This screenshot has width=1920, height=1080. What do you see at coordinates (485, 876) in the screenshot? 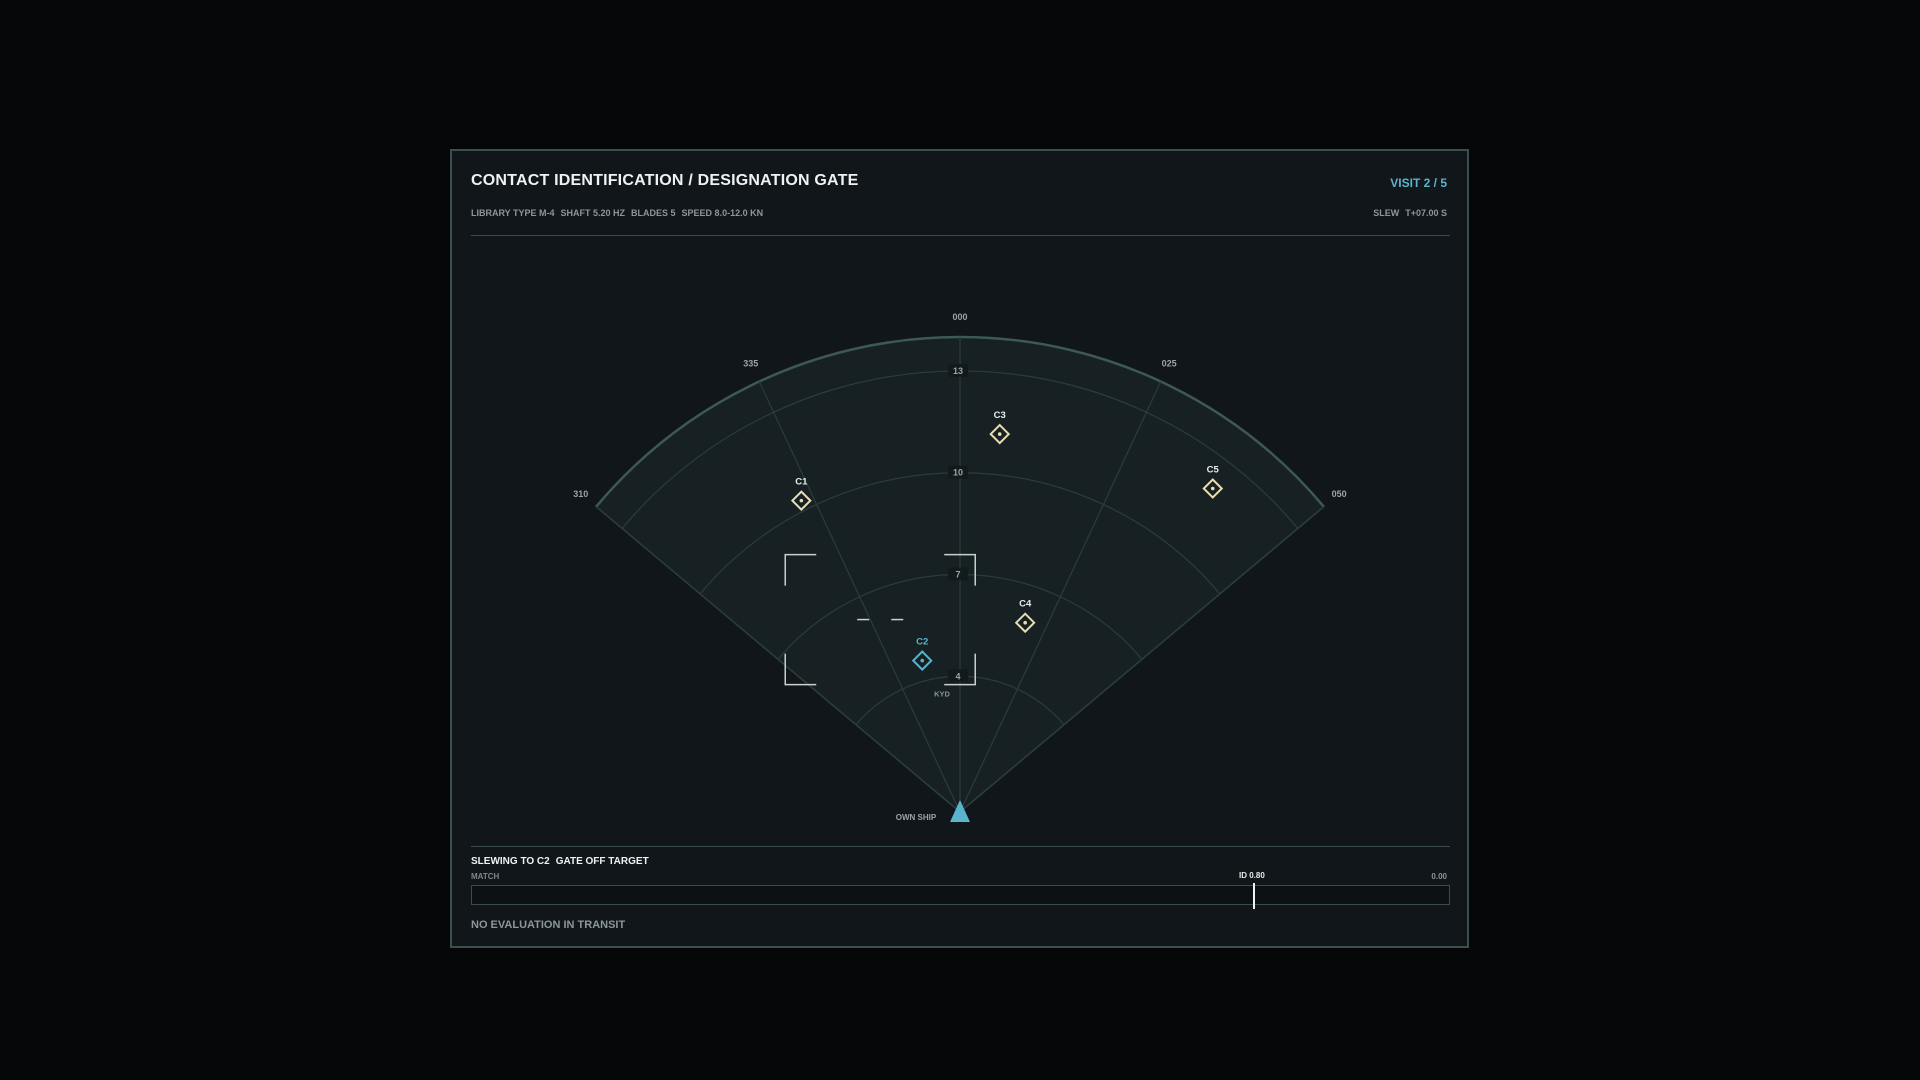
I see `match-label: MATCH` at bounding box center [485, 876].